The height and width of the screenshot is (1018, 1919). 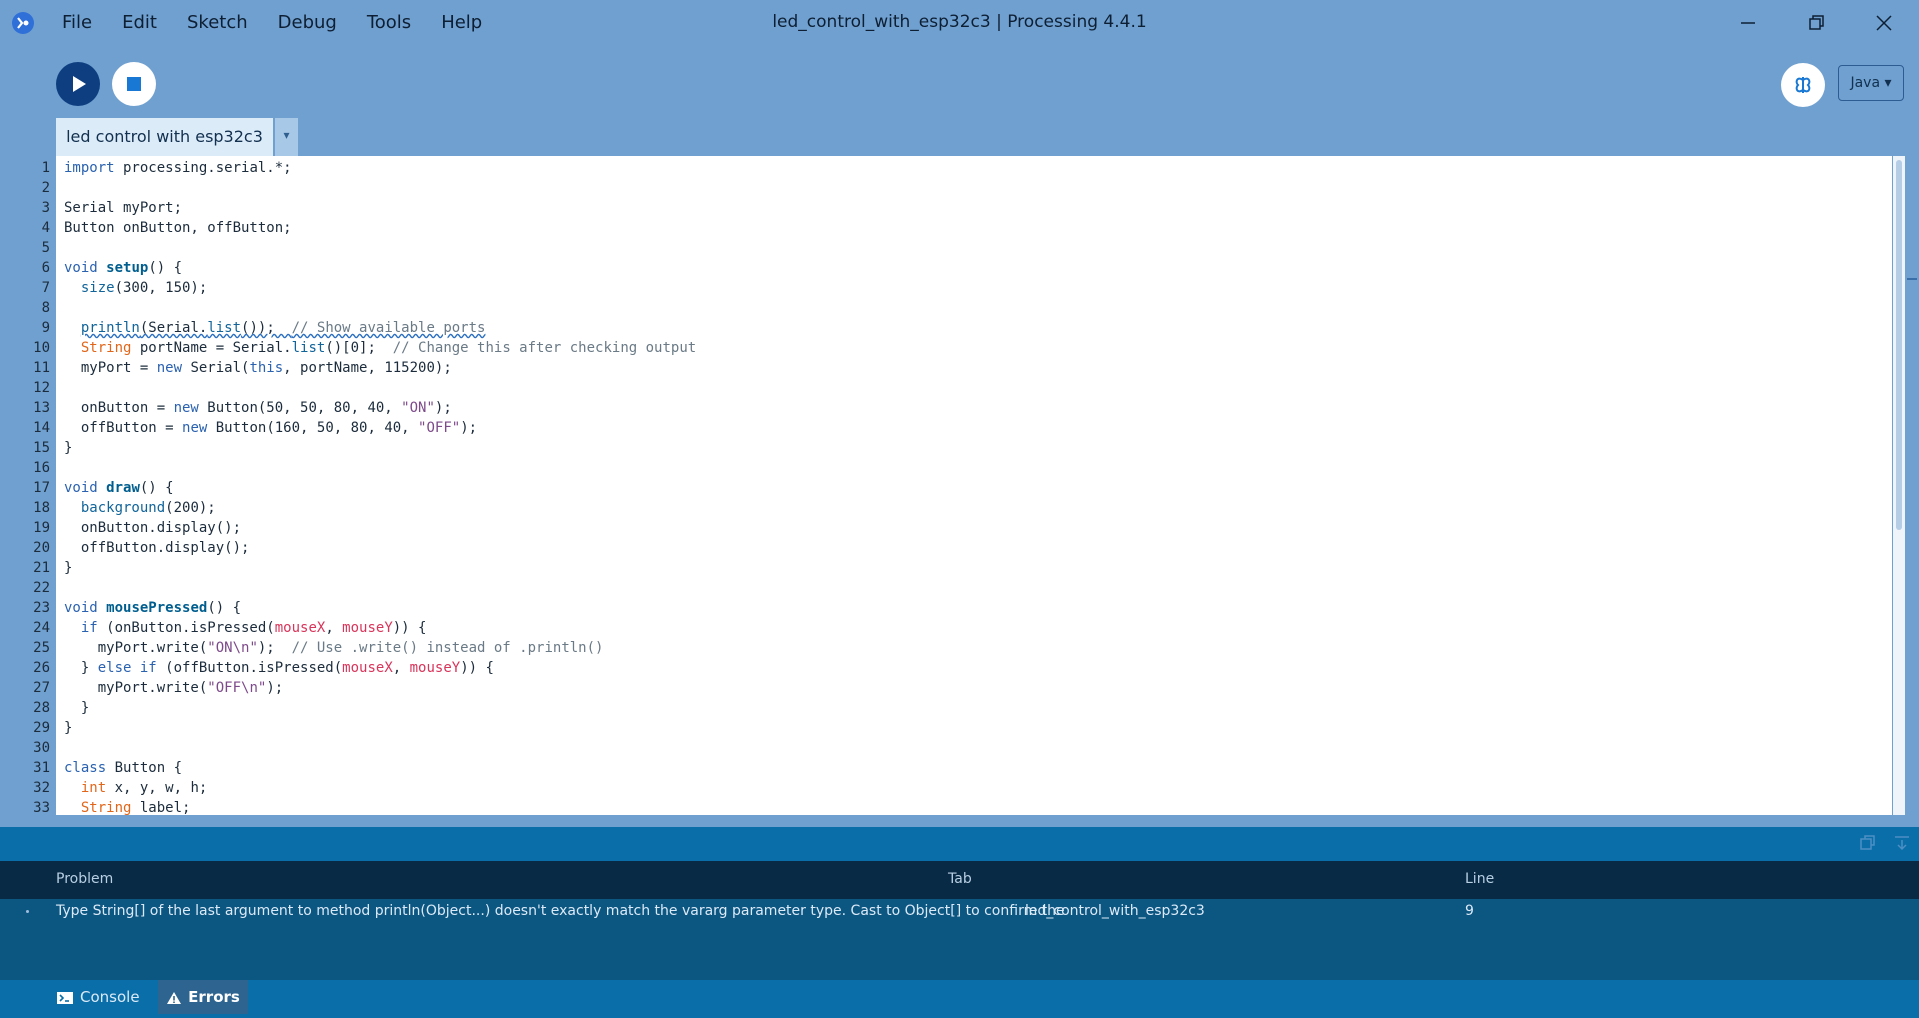 I want to click on problem-line: 9, so click(x=1469, y=911).